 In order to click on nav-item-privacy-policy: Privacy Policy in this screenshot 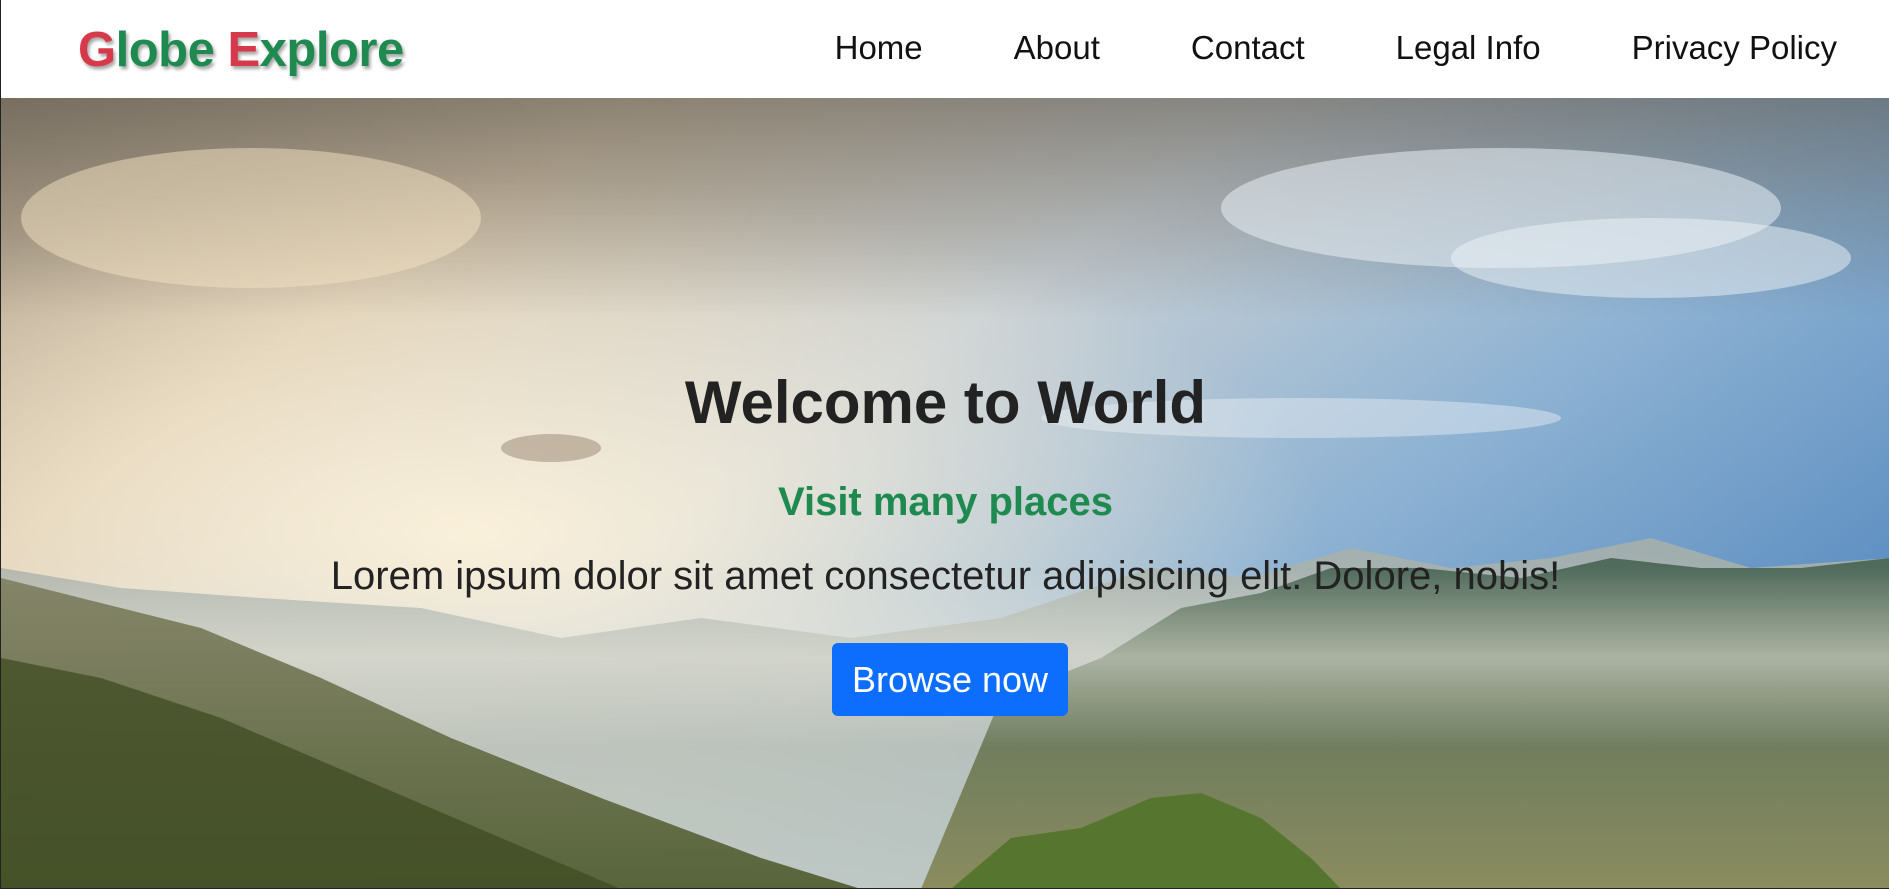, I will do `click(1734, 48)`.